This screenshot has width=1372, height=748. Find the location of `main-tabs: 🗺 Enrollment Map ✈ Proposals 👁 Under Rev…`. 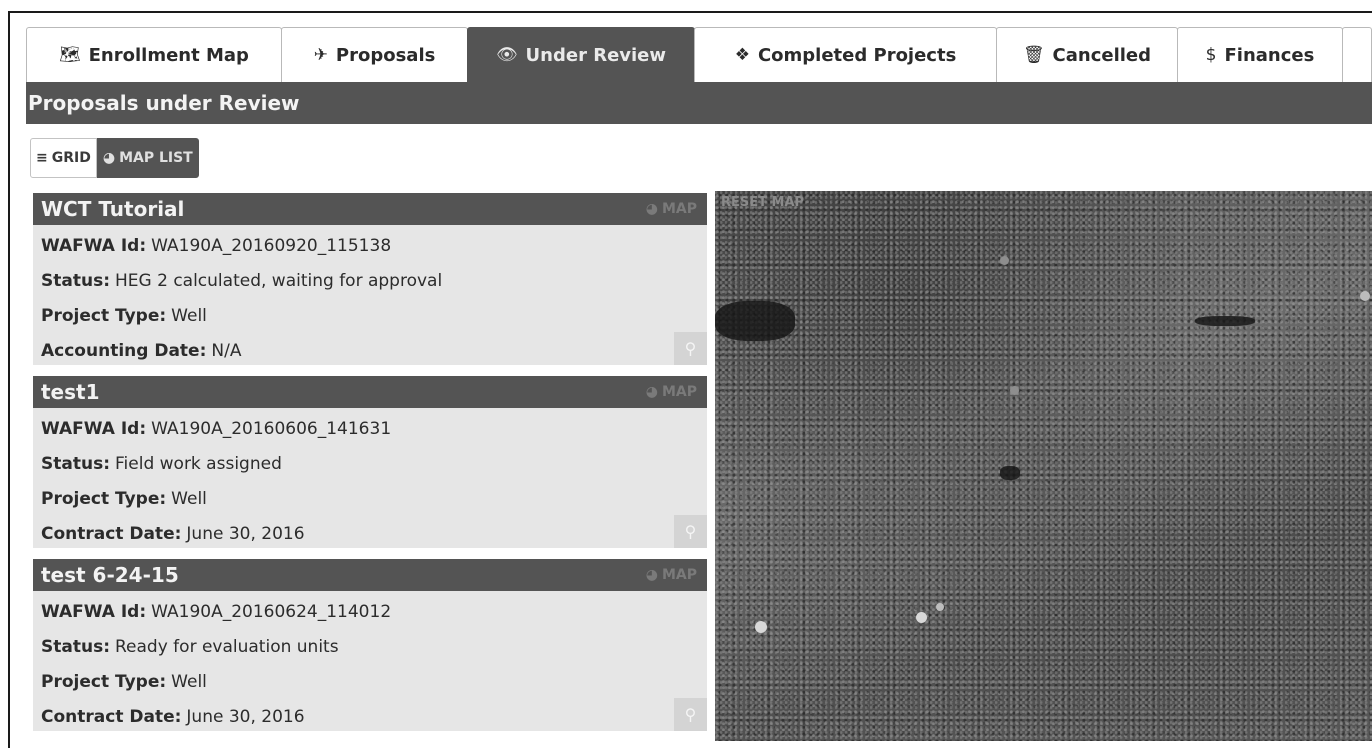

main-tabs: 🗺 Enrollment Map ✈ Proposals 👁 Under Rev… is located at coordinates (699, 54).